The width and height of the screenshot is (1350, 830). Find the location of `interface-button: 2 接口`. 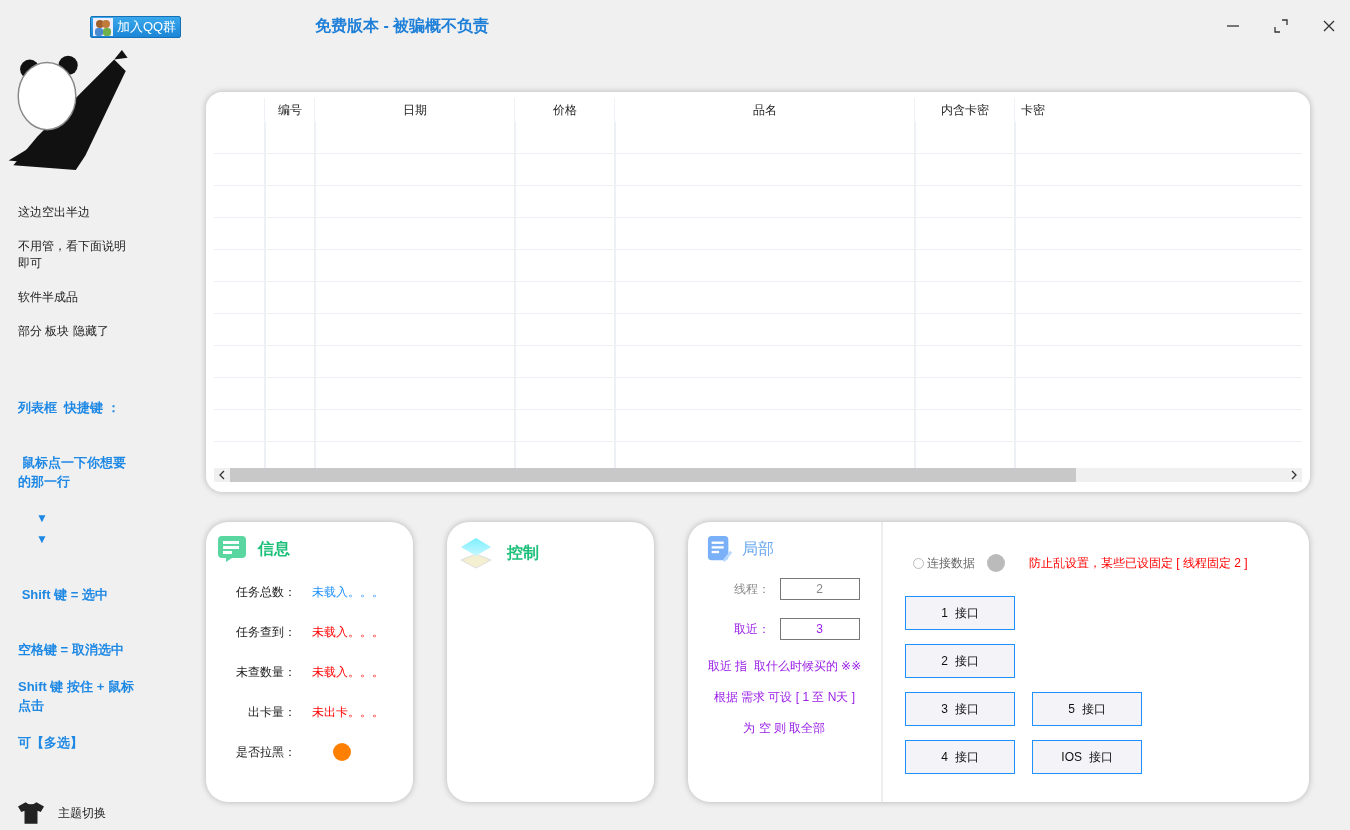

interface-button: 2 接口 is located at coordinates (960, 661).